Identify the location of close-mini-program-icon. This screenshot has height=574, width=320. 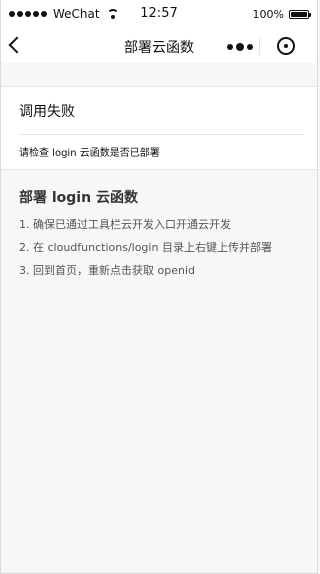
(286, 46).